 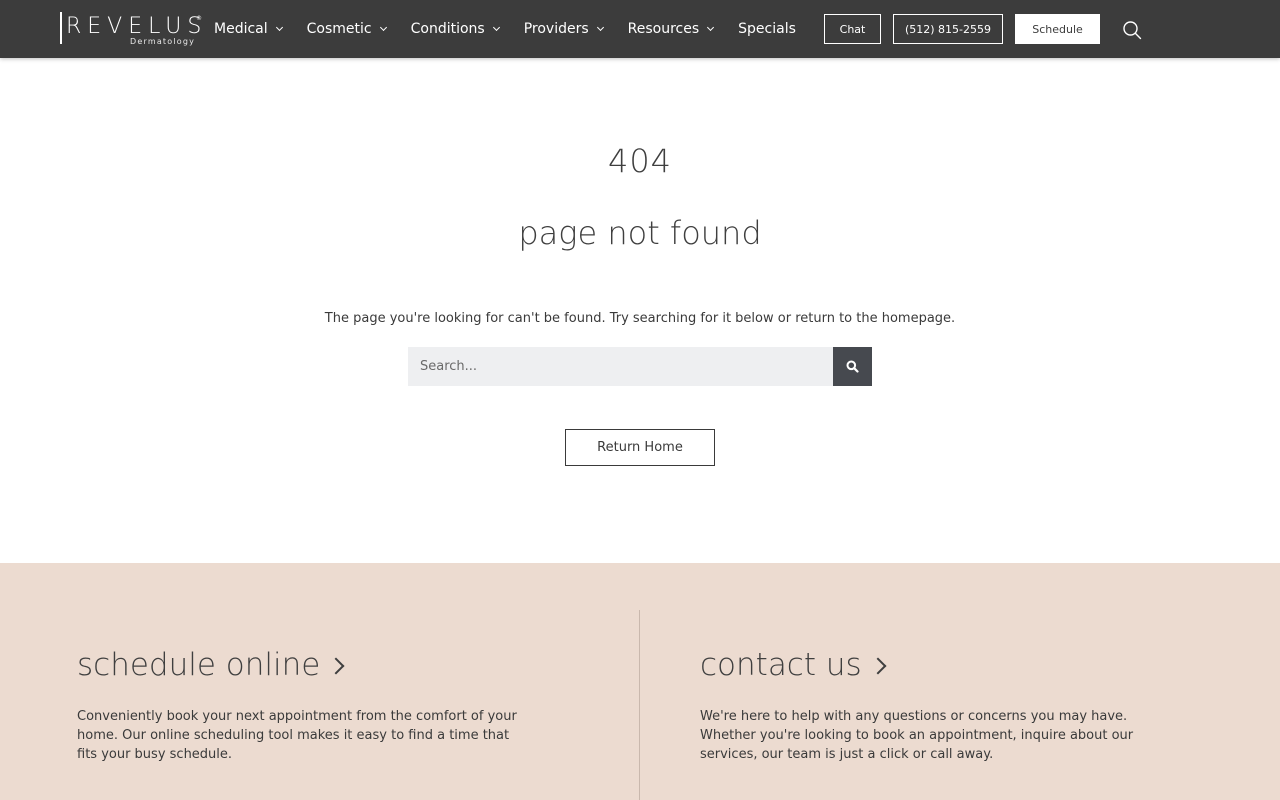 What do you see at coordinates (639, 705) in the screenshot?
I see `cta-divider` at bounding box center [639, 705].